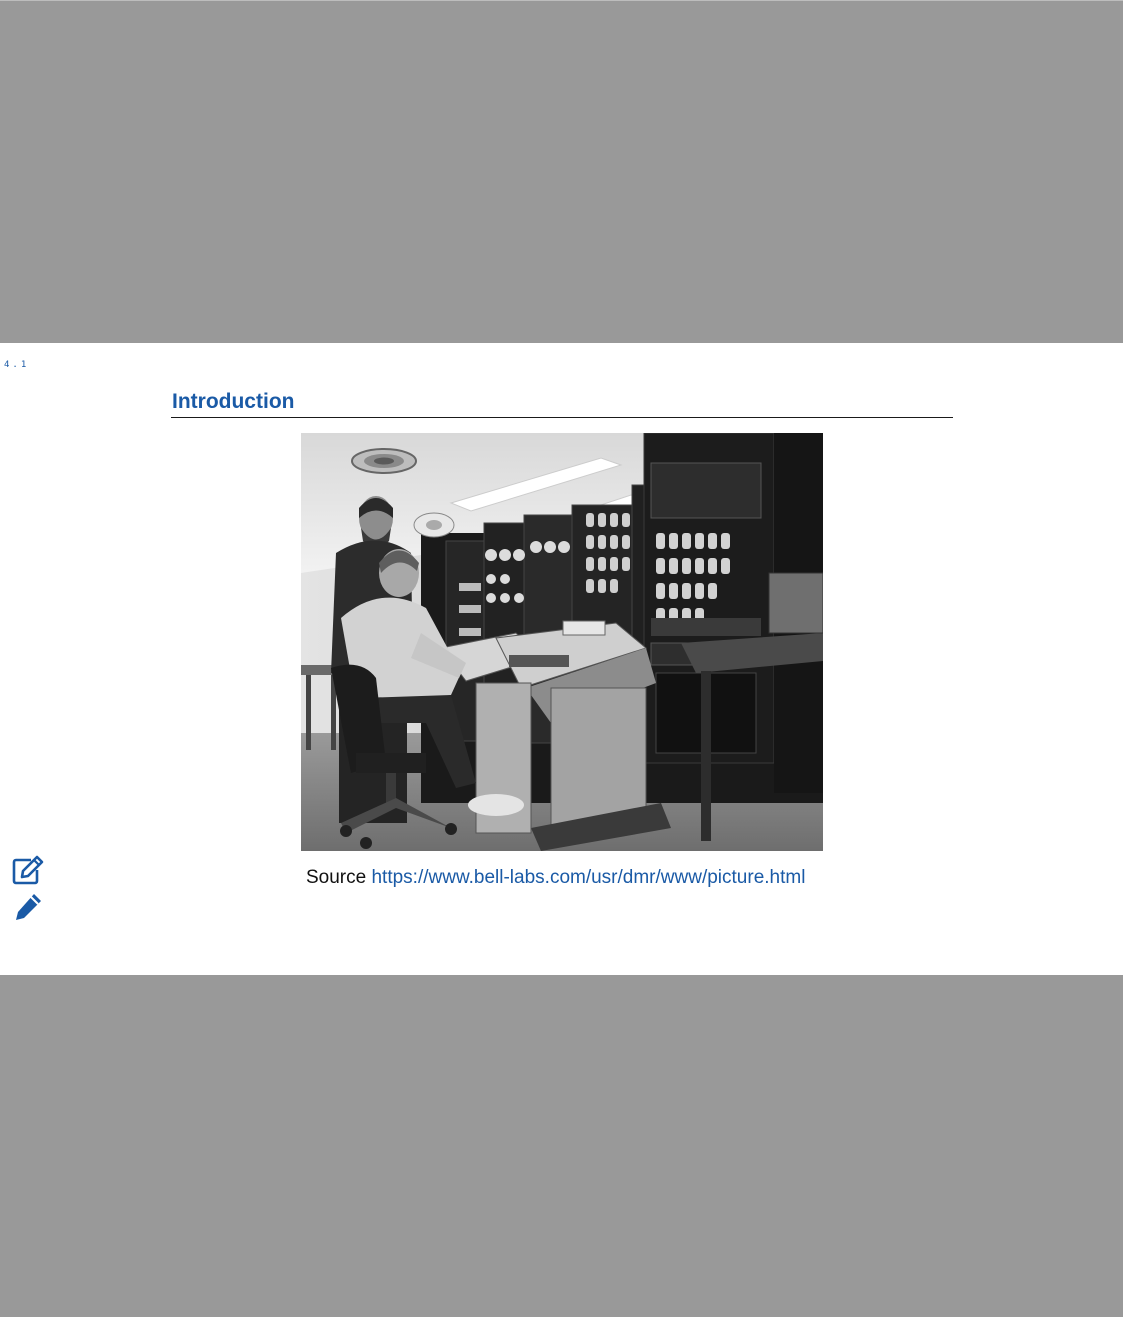 This screenshot has width=1123, height=1317. What do you see at coordinates (562, 417) in the screenshot?
I see `title-divider` at bounding box center [562, 417].